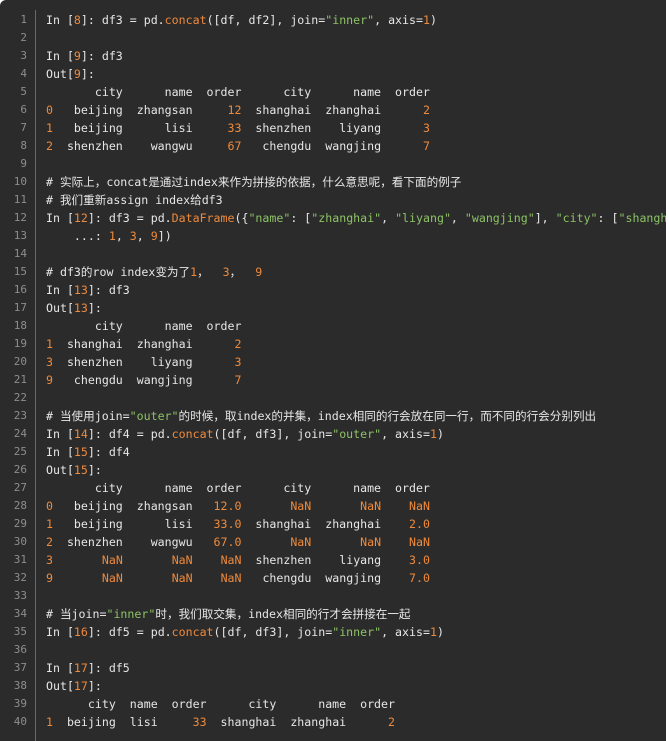  Describe the element at coordinates (80, 290) in the screenshot. I see `number-token: 13` at that location.